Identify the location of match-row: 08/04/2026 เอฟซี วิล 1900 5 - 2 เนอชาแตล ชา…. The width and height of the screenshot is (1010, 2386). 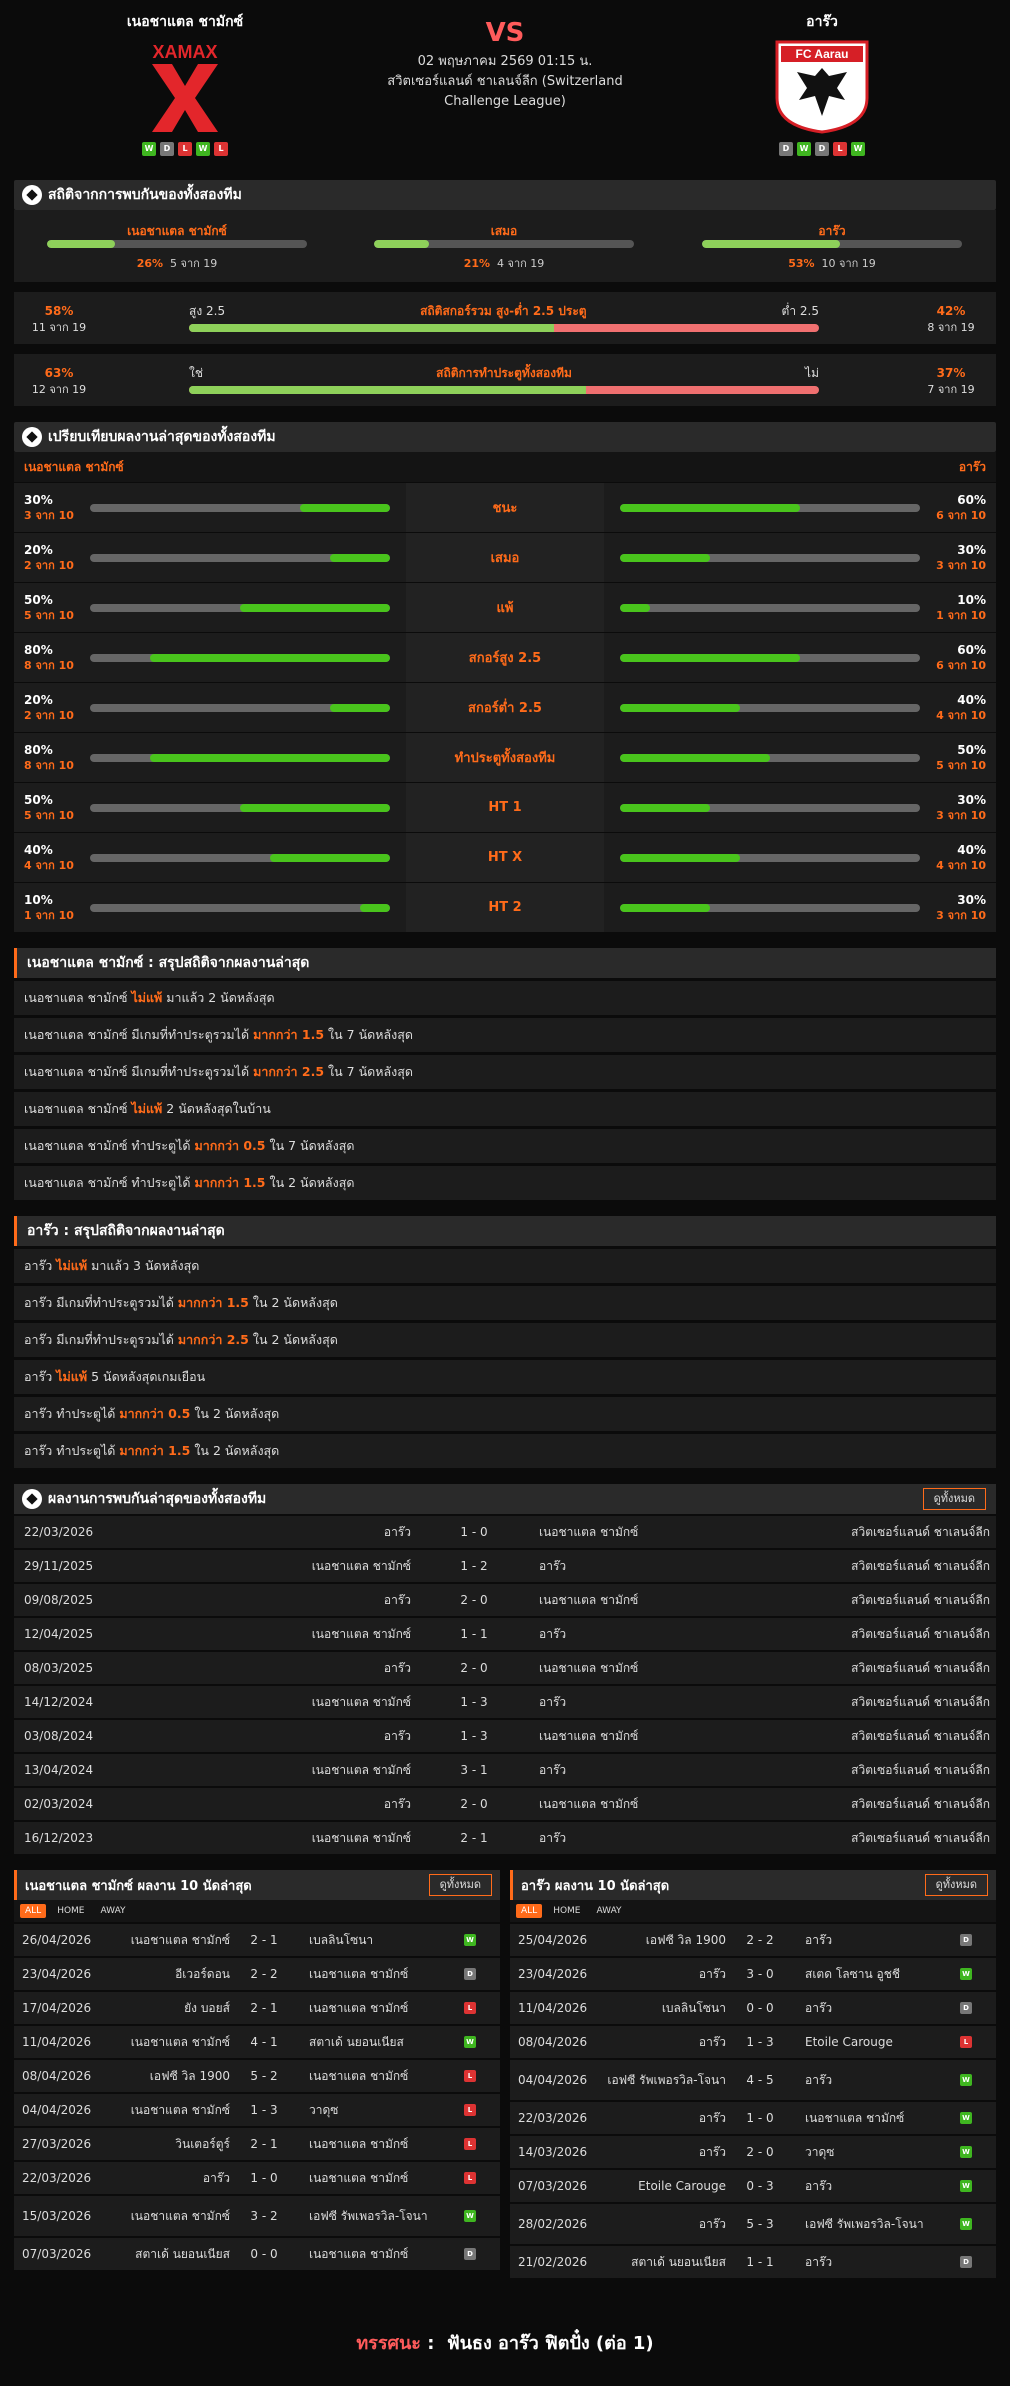
(257, 2076).